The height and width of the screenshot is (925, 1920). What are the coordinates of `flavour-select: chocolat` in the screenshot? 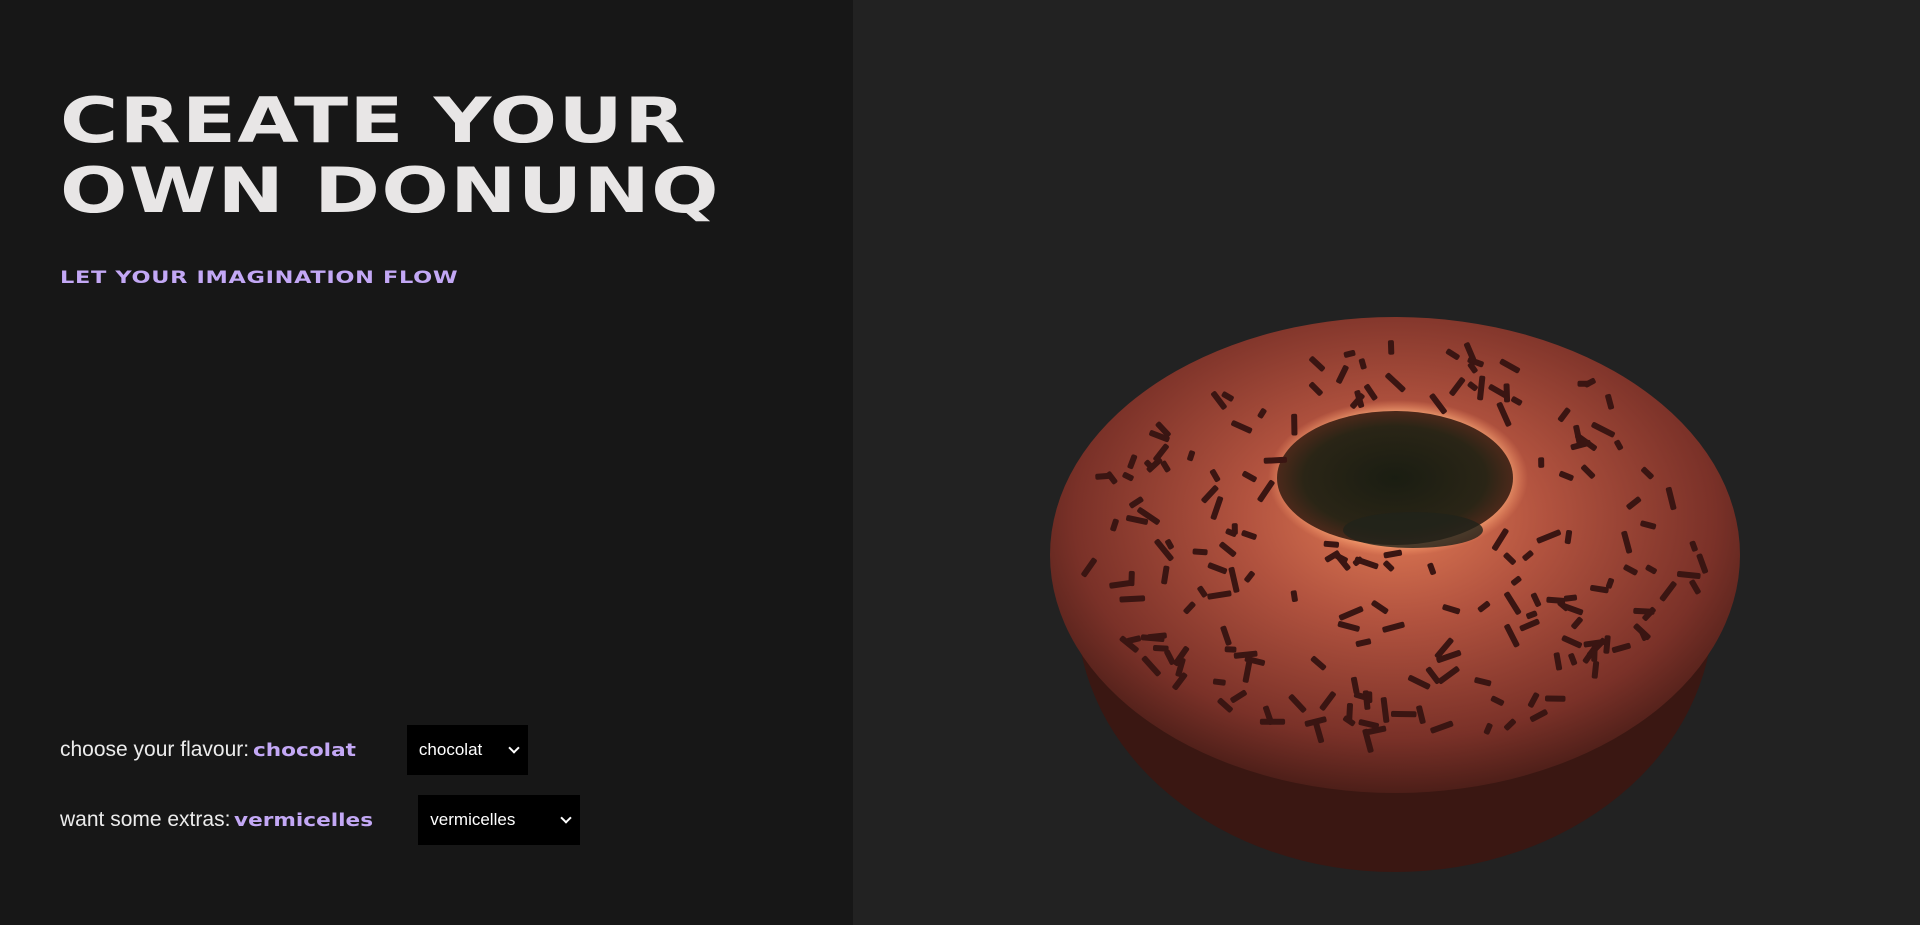 It's located at (467, 750).